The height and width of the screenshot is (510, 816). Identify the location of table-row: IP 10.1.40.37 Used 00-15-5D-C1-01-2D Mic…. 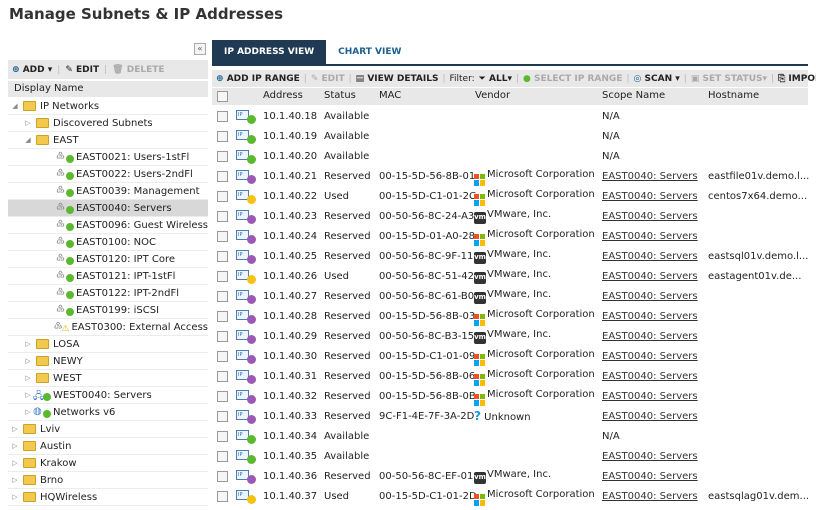
(510, 497).